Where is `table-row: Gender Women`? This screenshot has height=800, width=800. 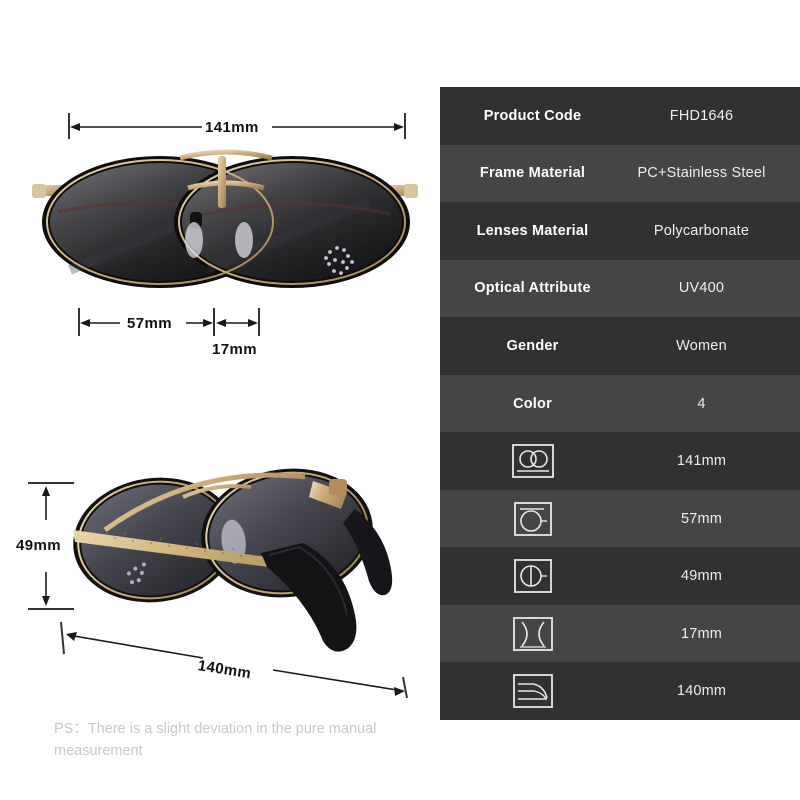
table-row: Gender Women is located at coordinates (620, 346).